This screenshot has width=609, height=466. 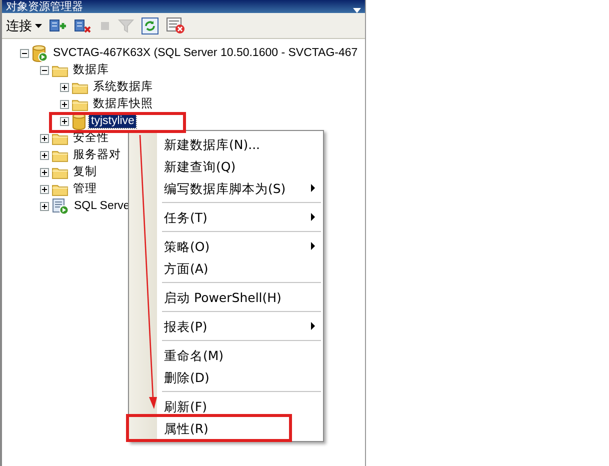 I want to click on tree-item: SVCTAG-467K63X (SQL Server 10.50.1600 - SVCTAG-467, so click(x=205, y=53).